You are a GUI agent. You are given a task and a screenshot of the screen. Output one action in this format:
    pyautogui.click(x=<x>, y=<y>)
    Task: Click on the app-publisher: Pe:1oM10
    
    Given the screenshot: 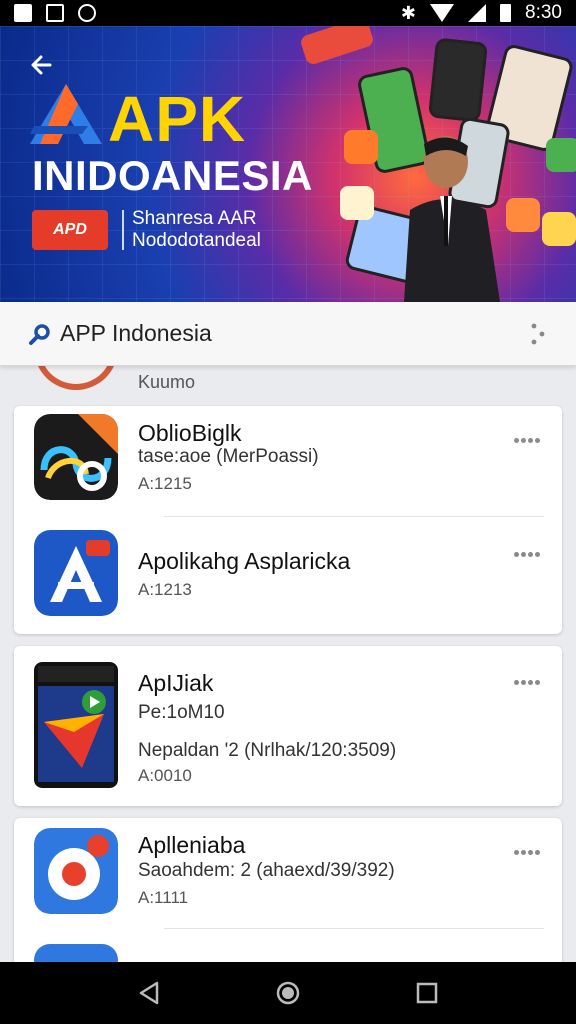 What is the action you would take?
    pyautogui.click(x=181, y=712)
    